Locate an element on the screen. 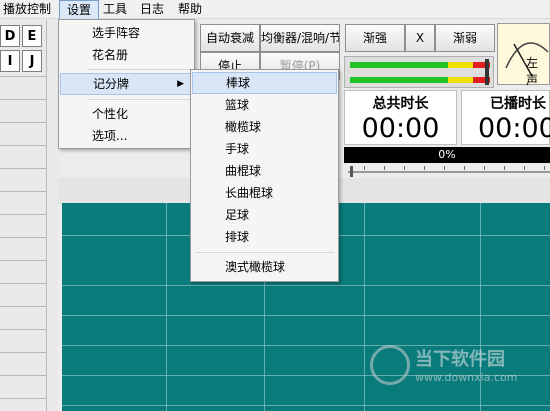 The height and width of the screenshot is (411, 550). menu-item-lineup: 选手阵容 is located at coordinates (126, 33).